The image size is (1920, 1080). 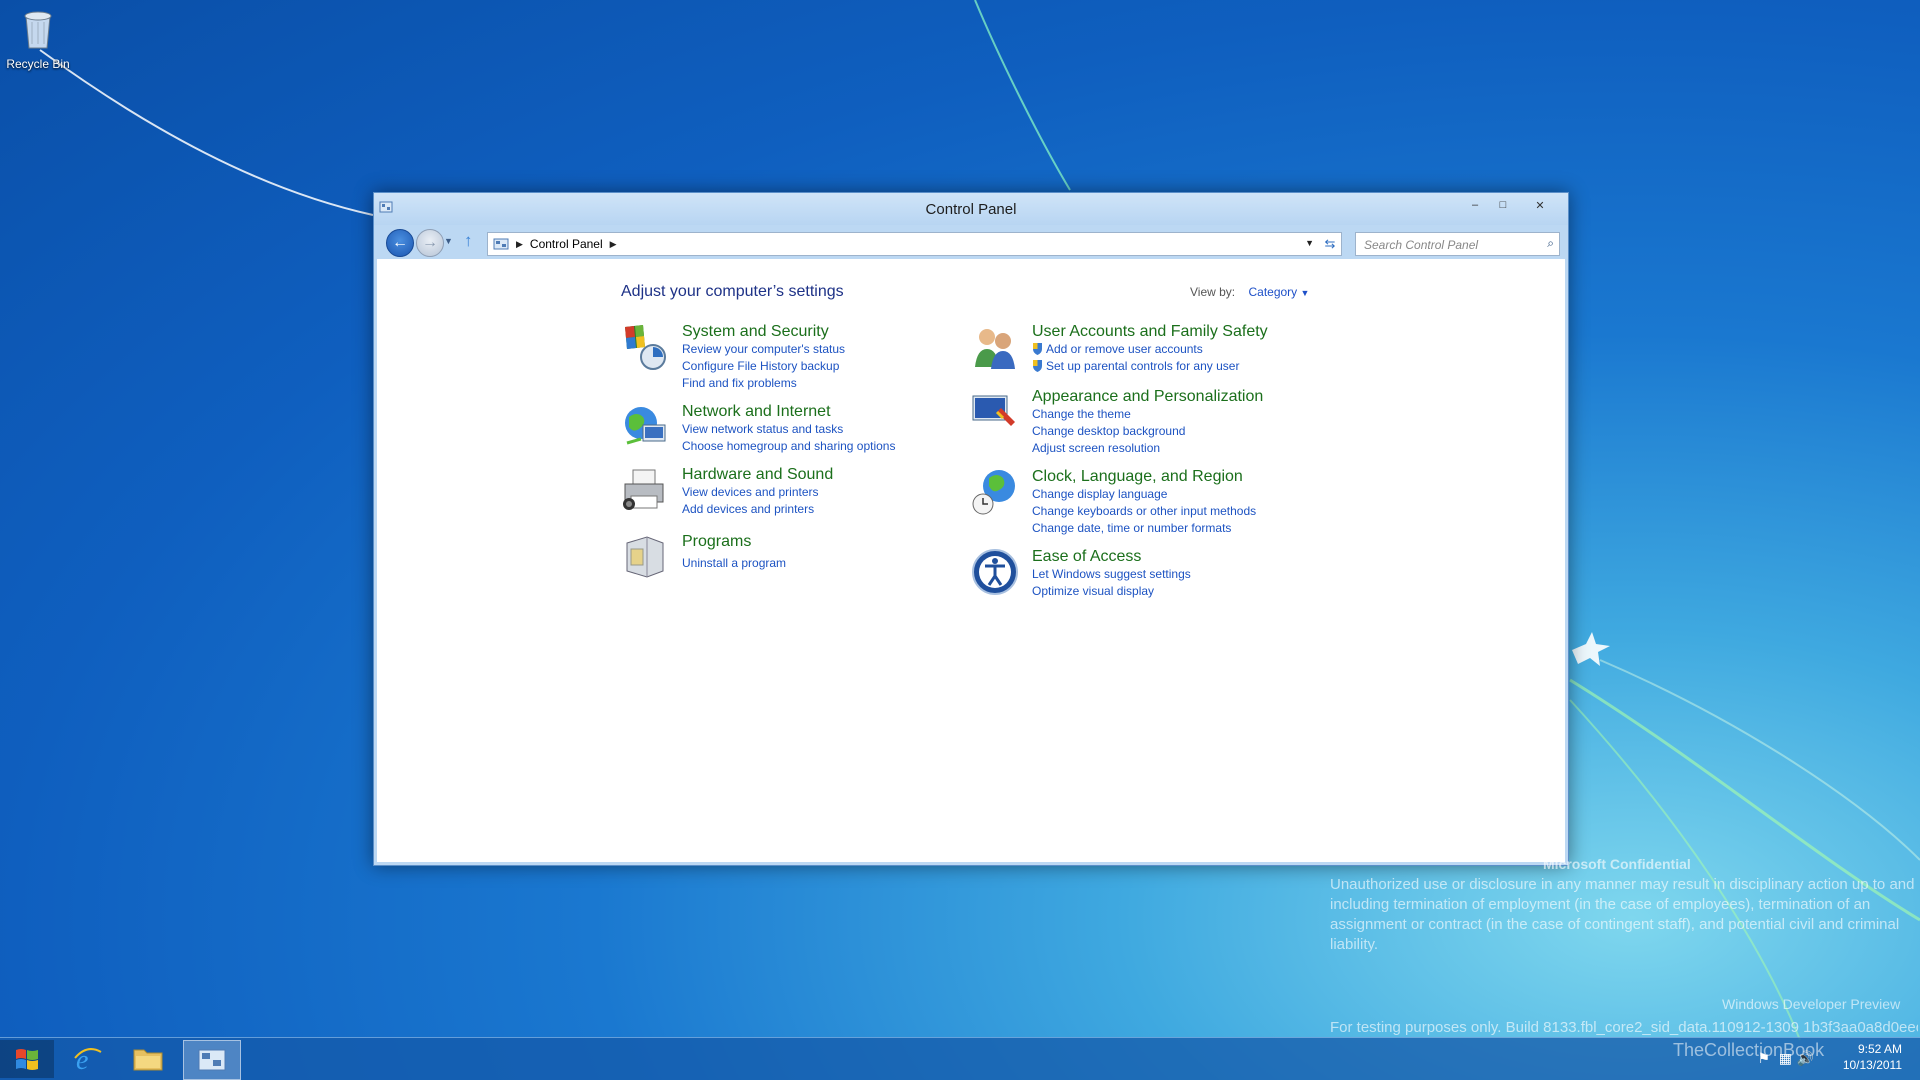 I want to click on refresh-icon: ⇆, so click(x=1330, y=243).